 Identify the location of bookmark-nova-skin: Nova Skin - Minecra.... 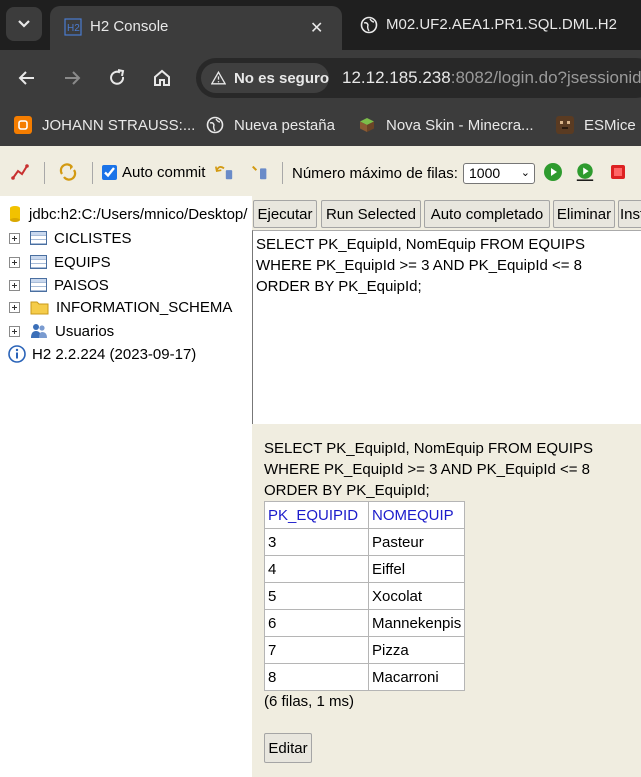
(446, 125).